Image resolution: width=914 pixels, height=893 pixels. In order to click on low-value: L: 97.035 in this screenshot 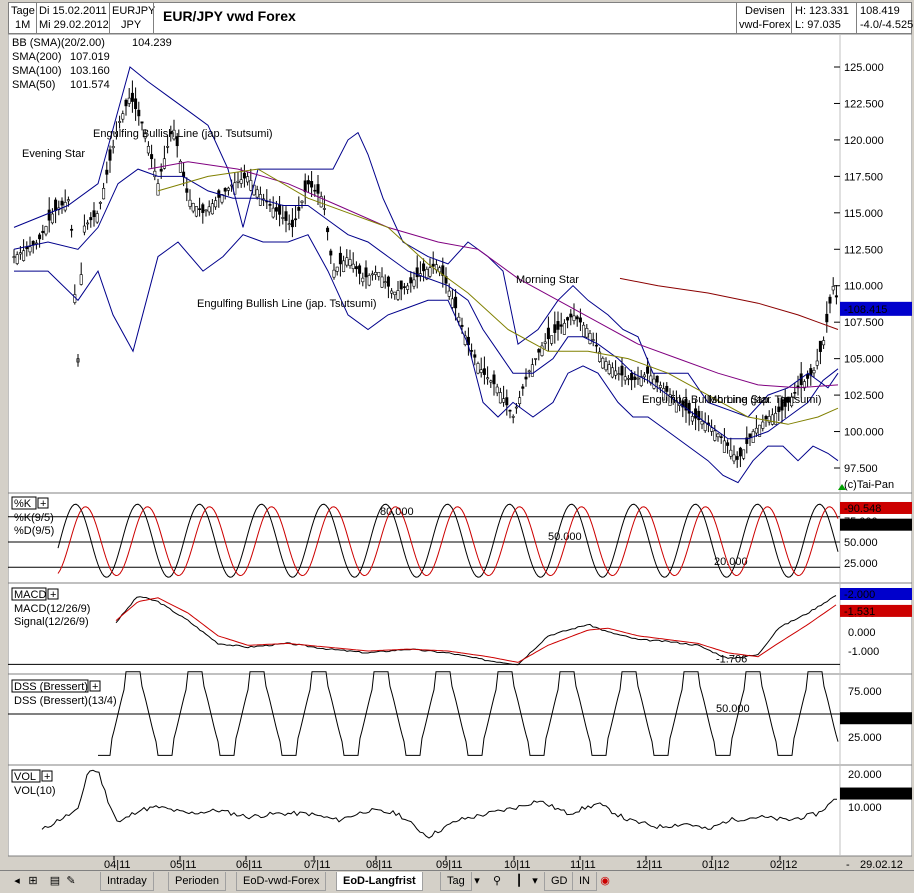, I will do `click(818, 25)`.